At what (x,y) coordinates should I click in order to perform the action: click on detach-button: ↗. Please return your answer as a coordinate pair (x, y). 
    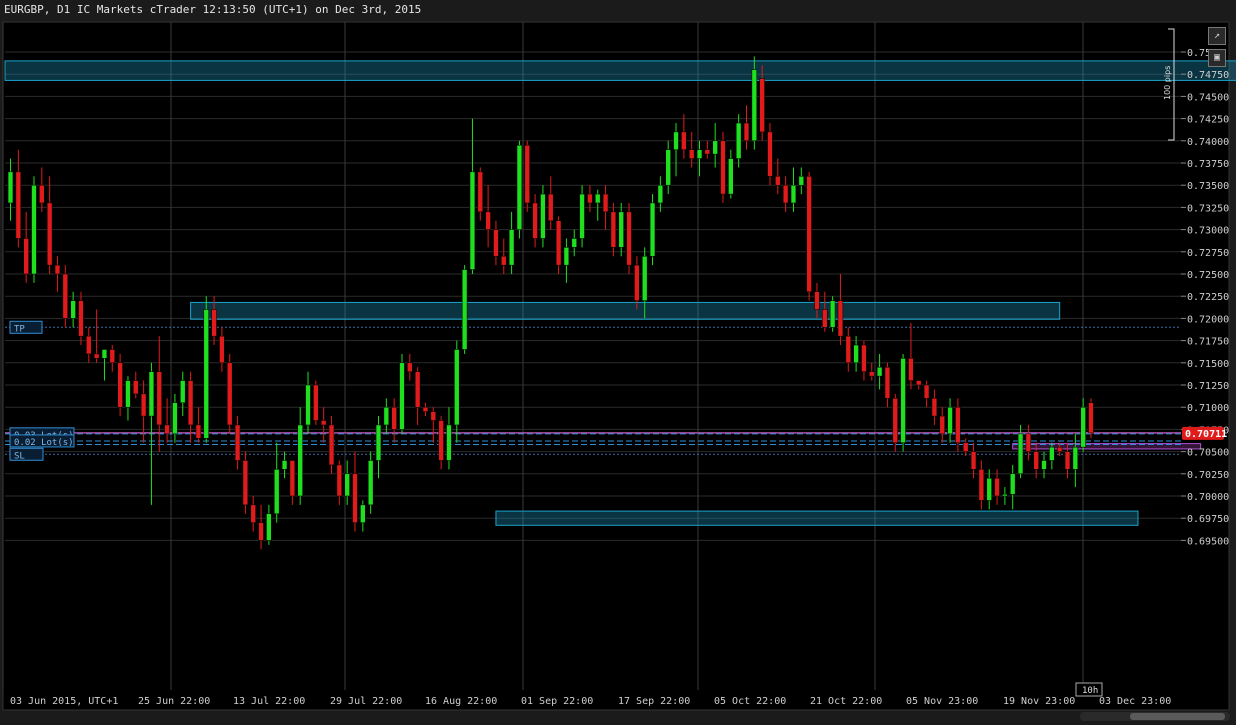
    Looking at the image, I should click on (1217, 36).